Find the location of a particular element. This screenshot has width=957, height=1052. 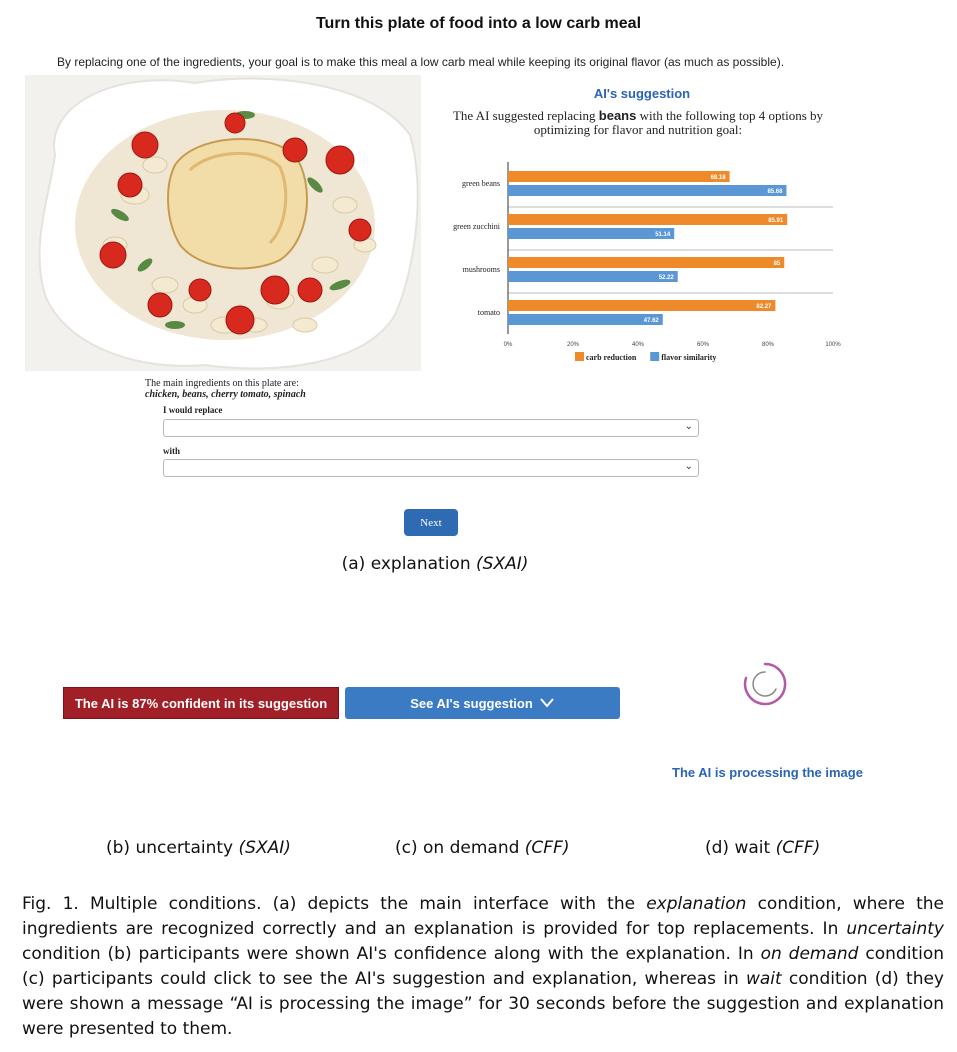

value-label: 85 is located at coordinates (777, 264).